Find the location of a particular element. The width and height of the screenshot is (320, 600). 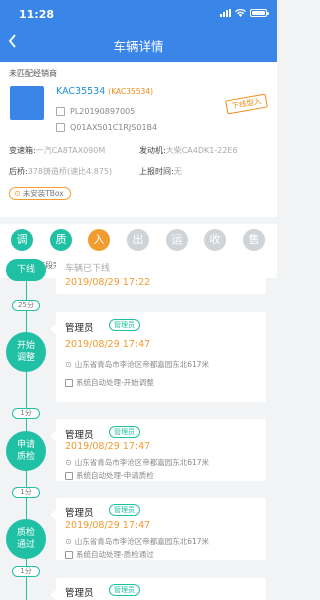

page-title: 车辆详情 is located at coordinates (138, 46).